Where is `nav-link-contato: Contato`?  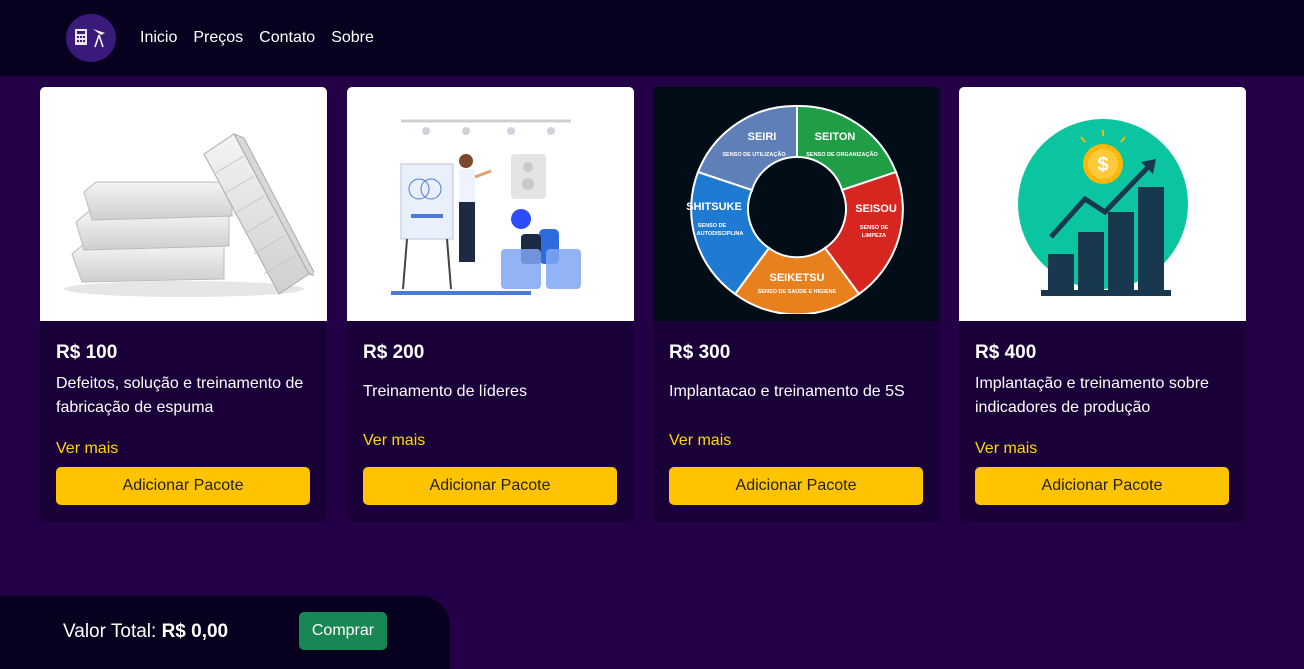 nav-link-contato: Contato is located at coordinates (287, 38).